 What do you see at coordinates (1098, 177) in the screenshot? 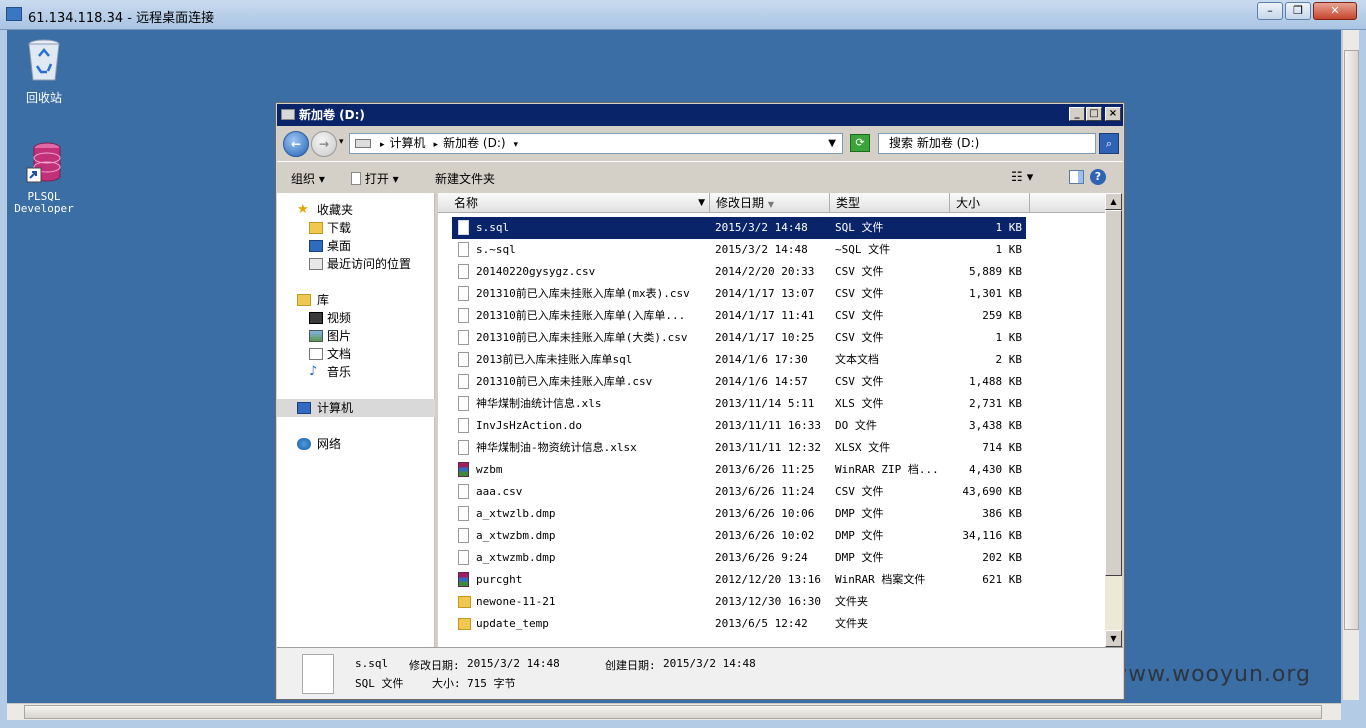
I see `help-icon: ?` at bounding box center [1098, 177].